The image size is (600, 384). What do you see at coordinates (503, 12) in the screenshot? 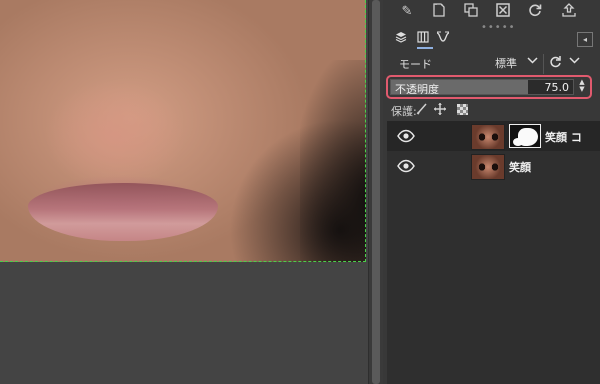
I see `delete-layer-icon` at bounding box center [503, 12].